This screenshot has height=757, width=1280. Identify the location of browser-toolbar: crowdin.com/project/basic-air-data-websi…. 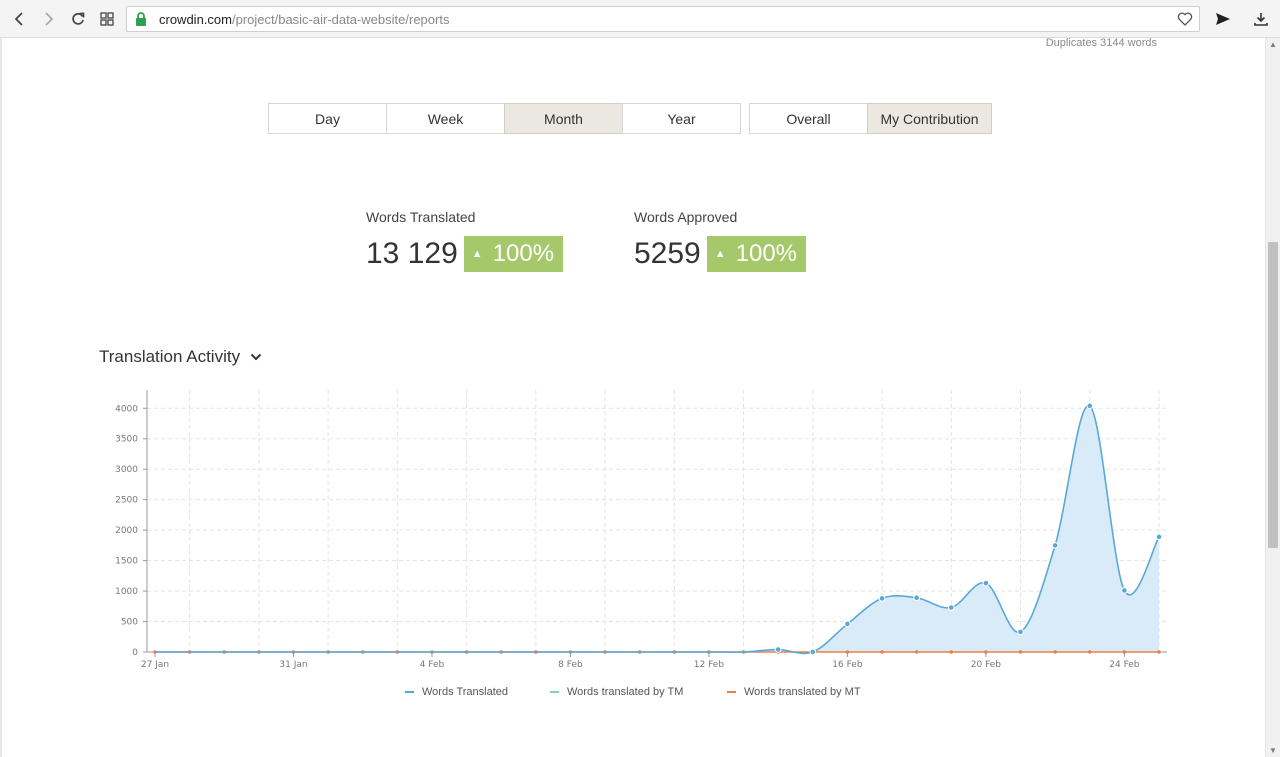
(640, 19).